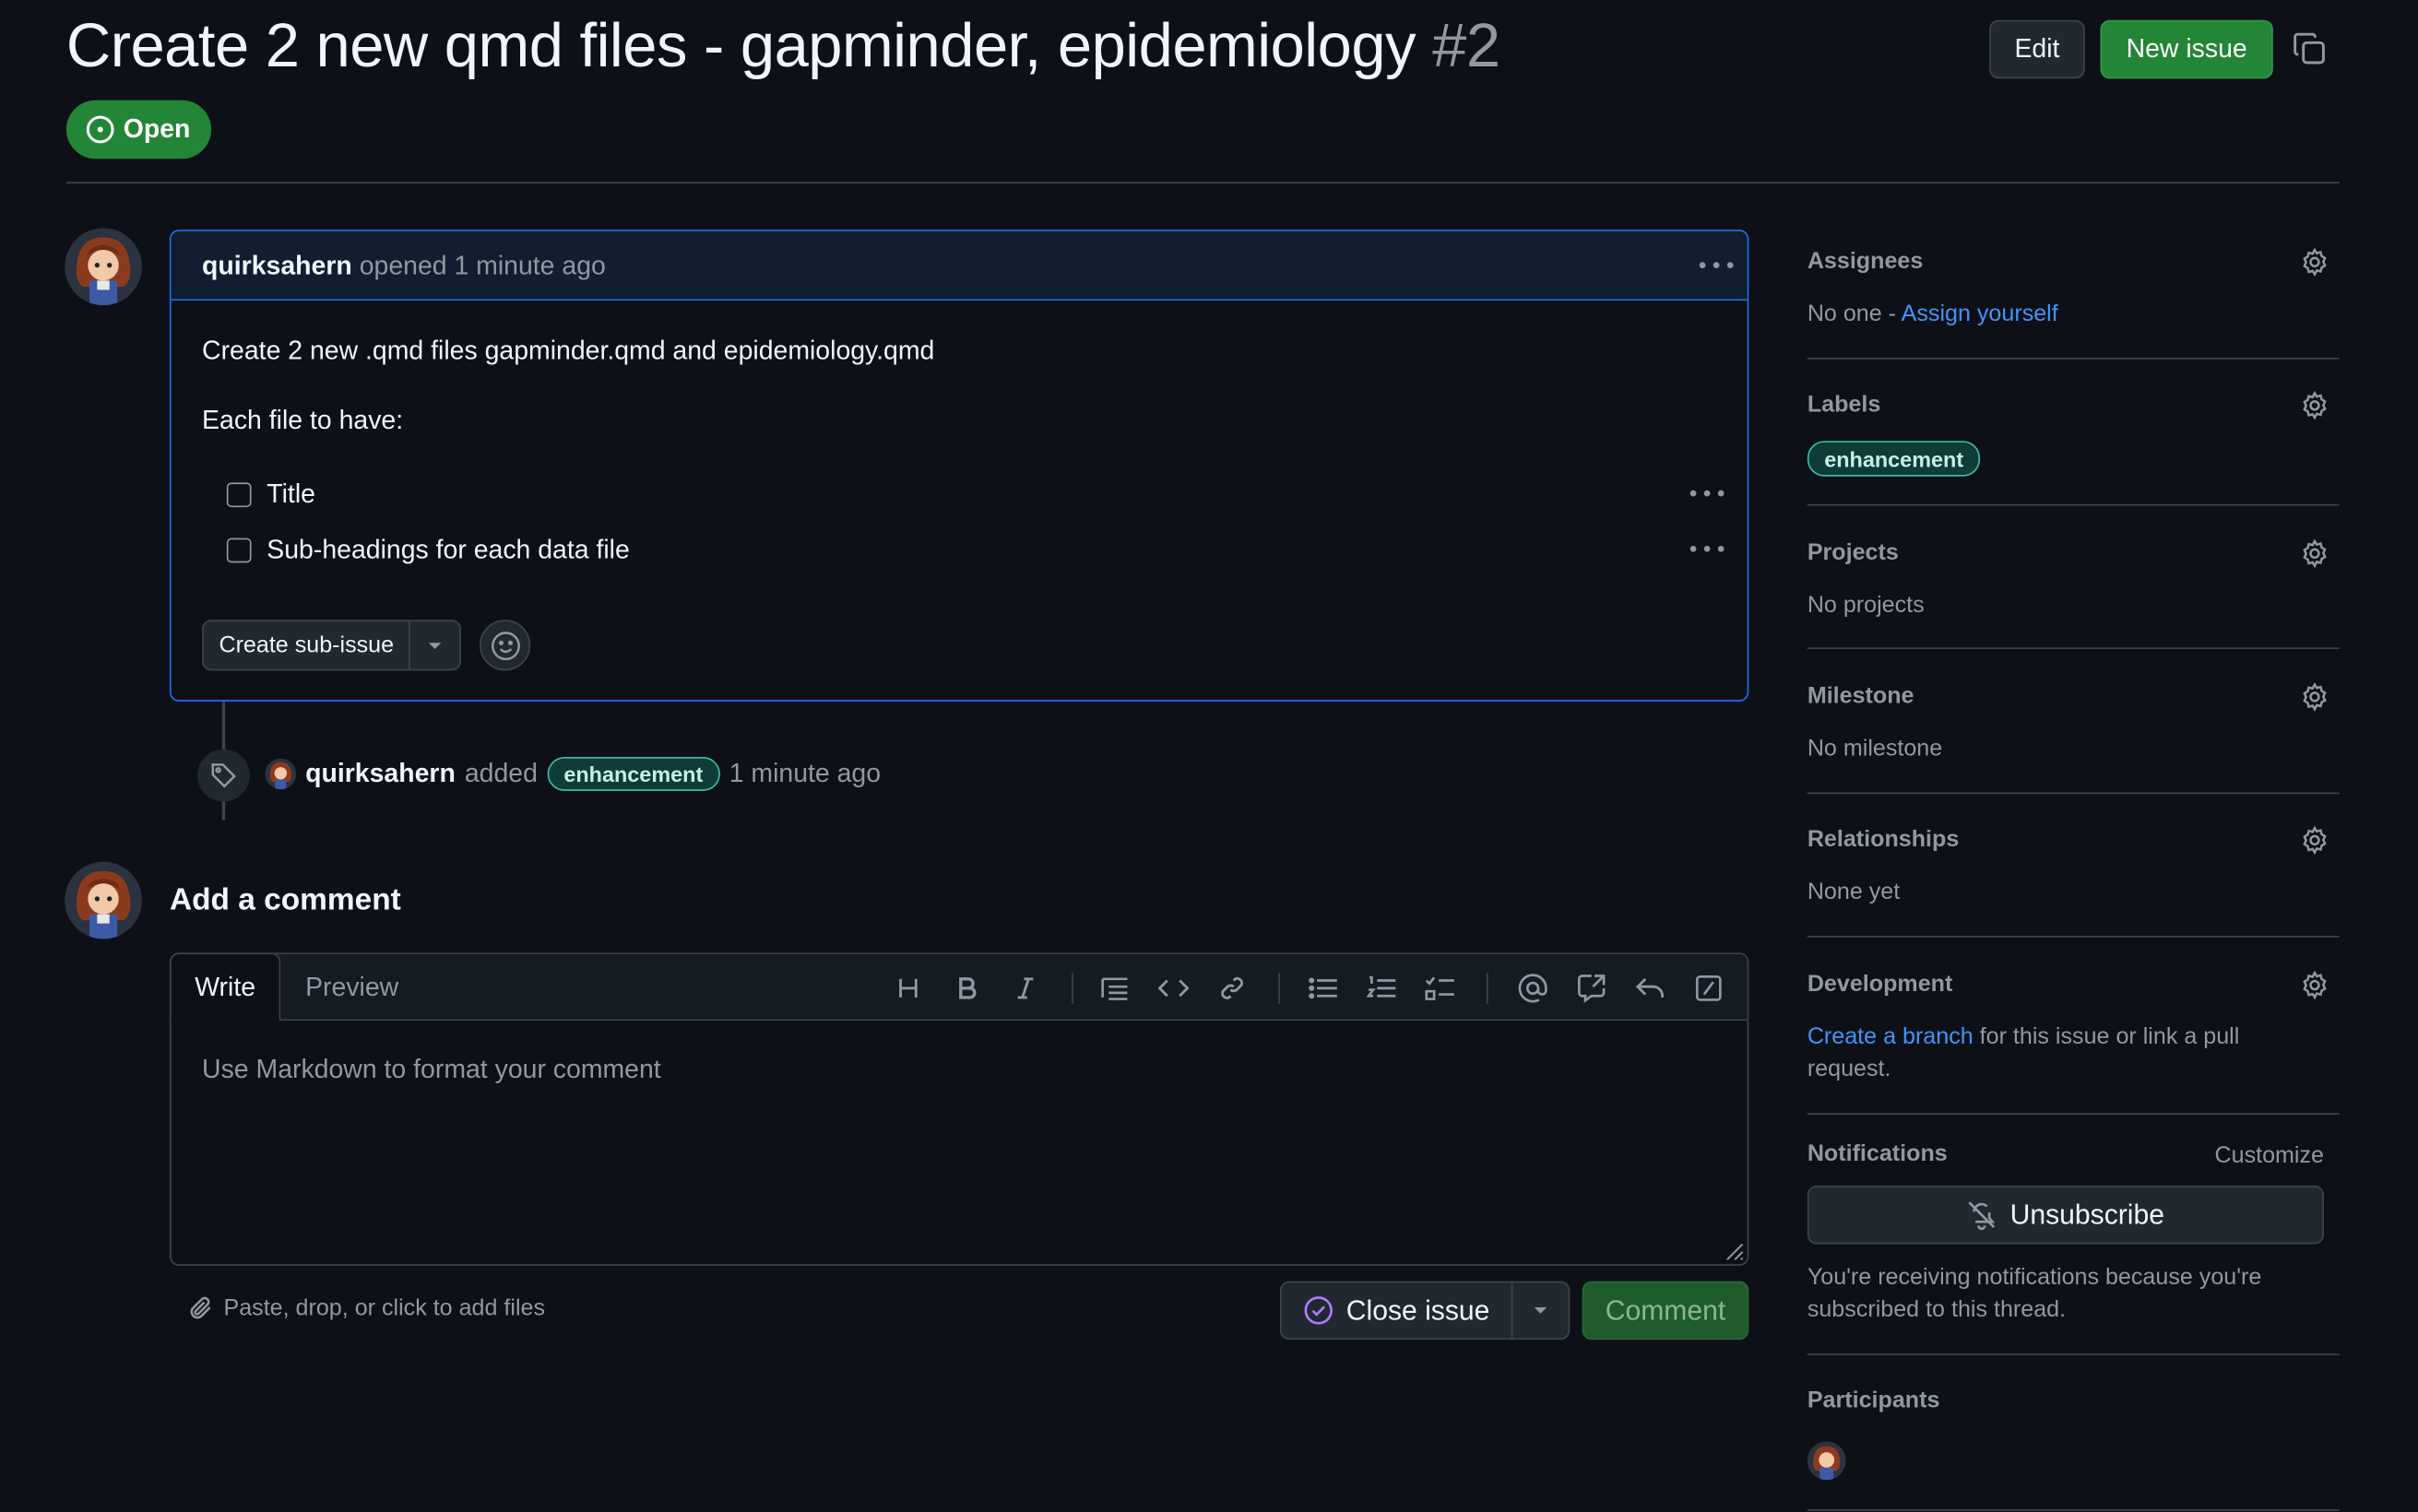 The image size is (2418, 1512). Describe the element at coordinates (1866, 605) in the screenshot. I see `sidebar-projects-value: No projects` at that location.